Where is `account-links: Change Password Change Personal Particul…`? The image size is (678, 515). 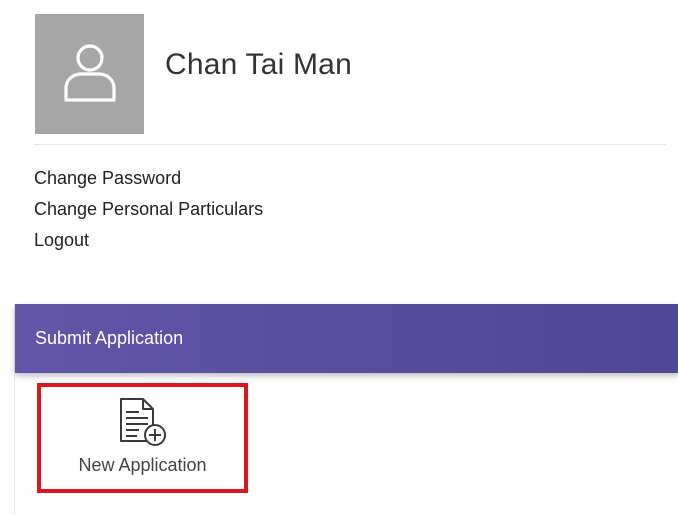 account-links: Change Password Change Personal Particul… is located at coordinates (148, 209).